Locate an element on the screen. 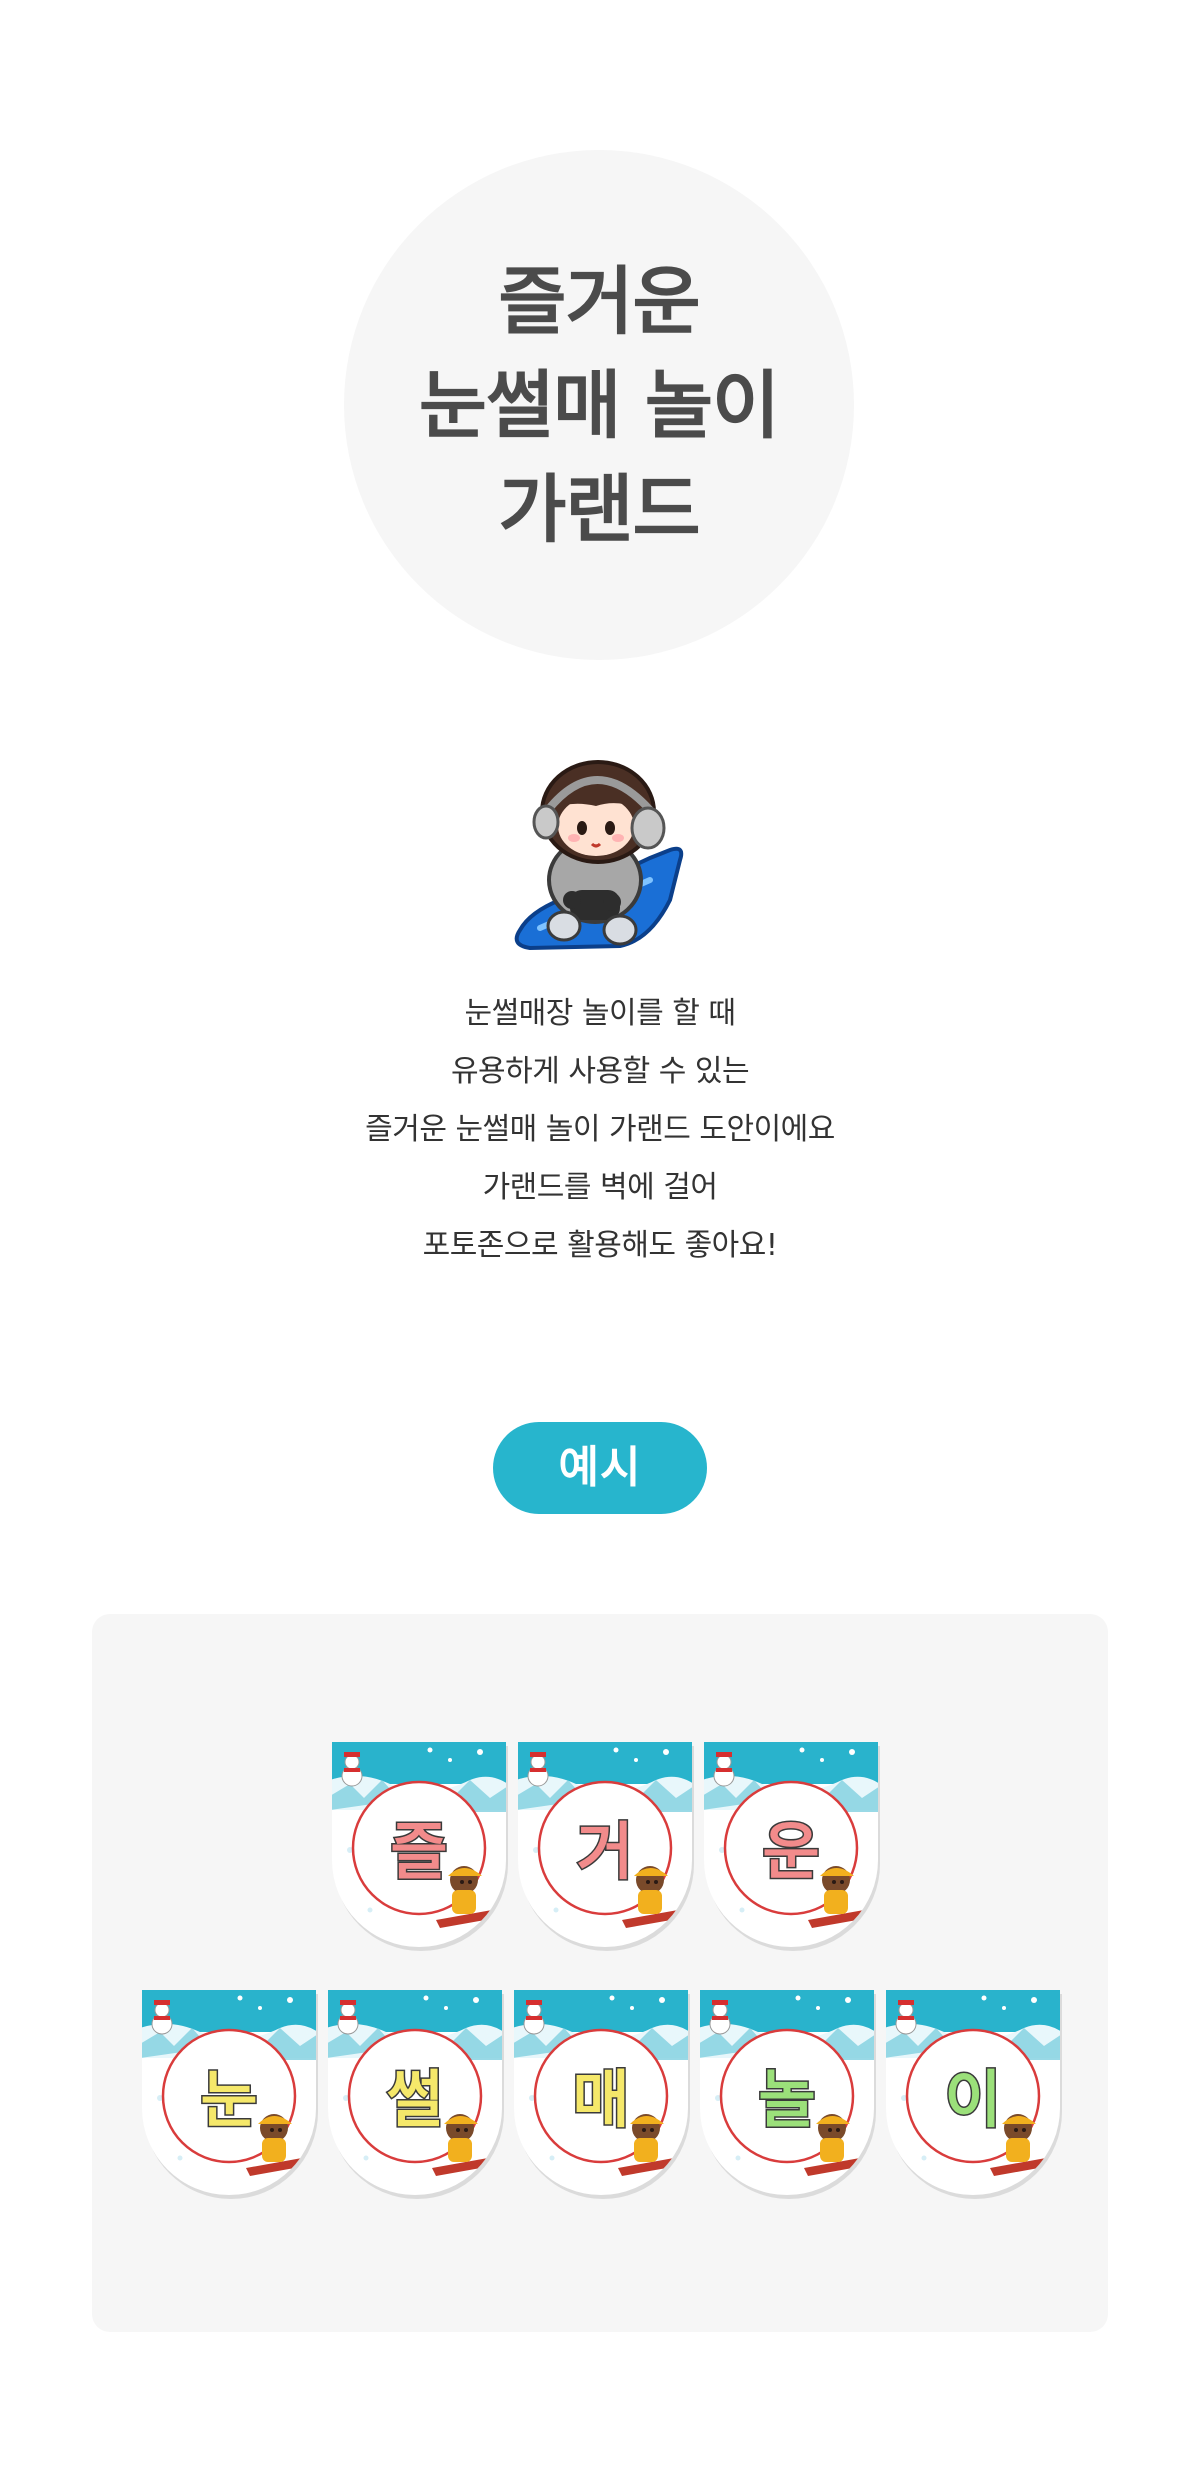 This screenshot has width=1200, height=2483. description-line: 포토존으로 활용해도 좋아요! is located at coordinates (600, 1245).